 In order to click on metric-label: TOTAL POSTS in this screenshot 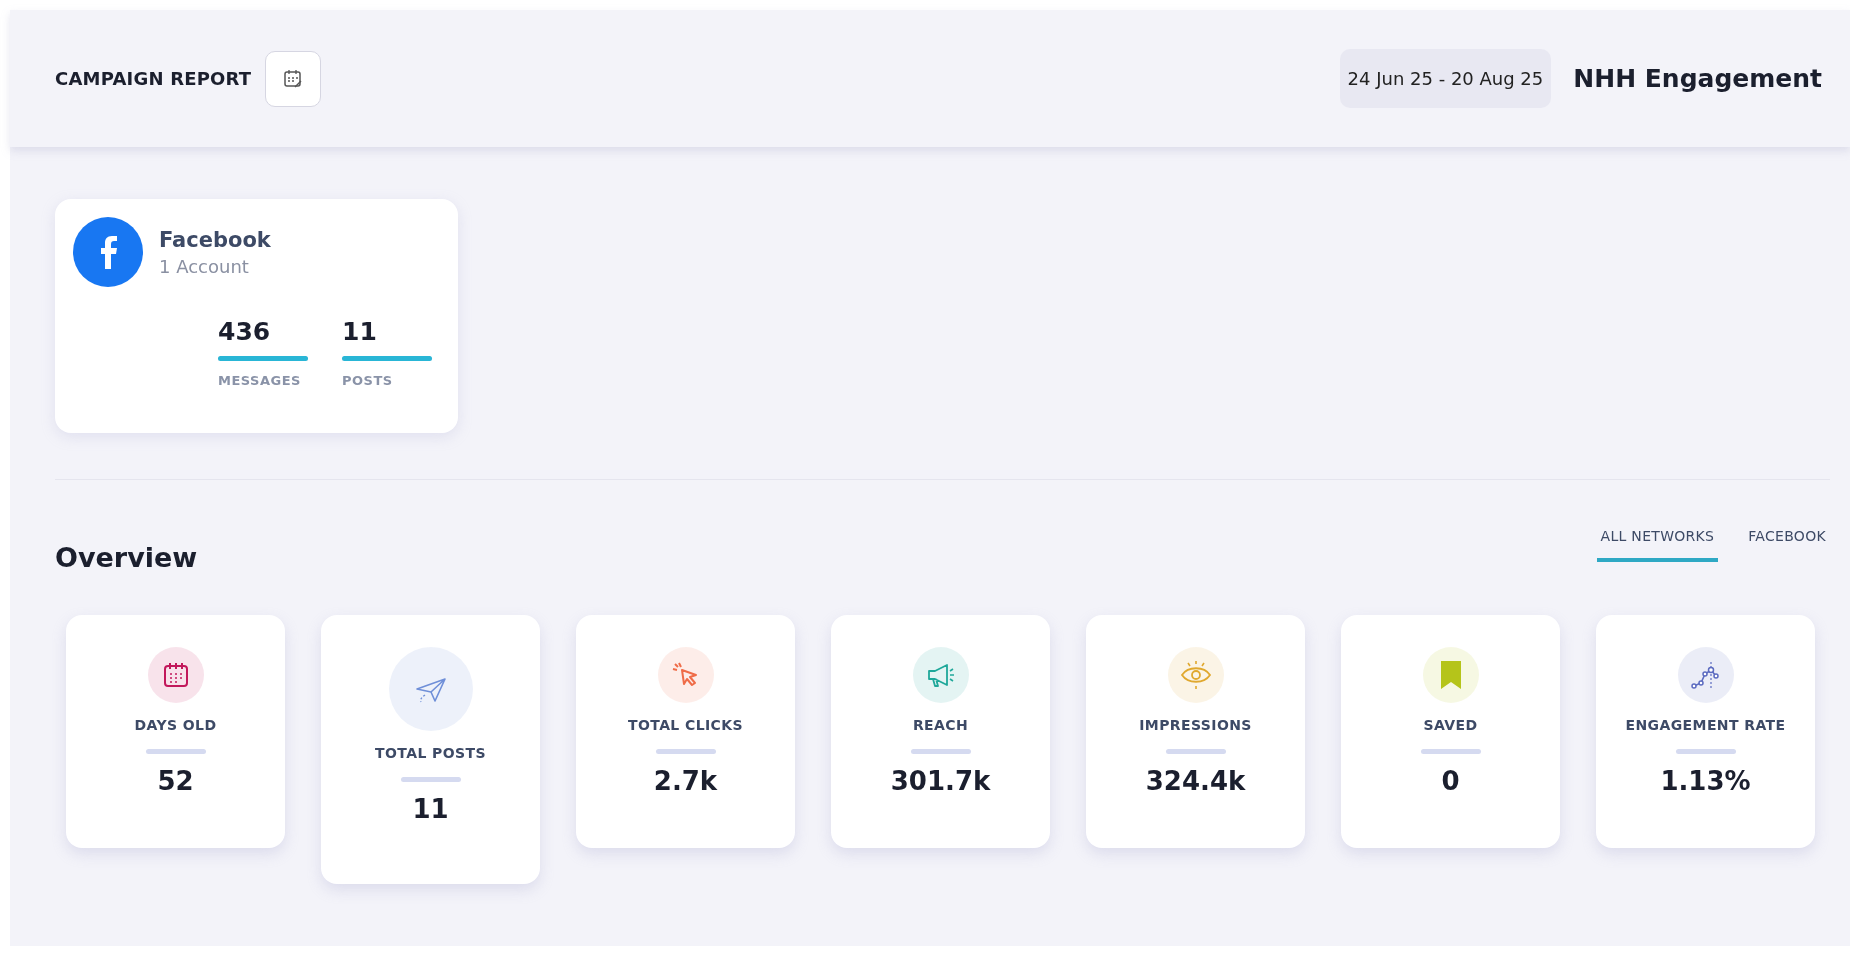, I will do `click(430, 753)`.